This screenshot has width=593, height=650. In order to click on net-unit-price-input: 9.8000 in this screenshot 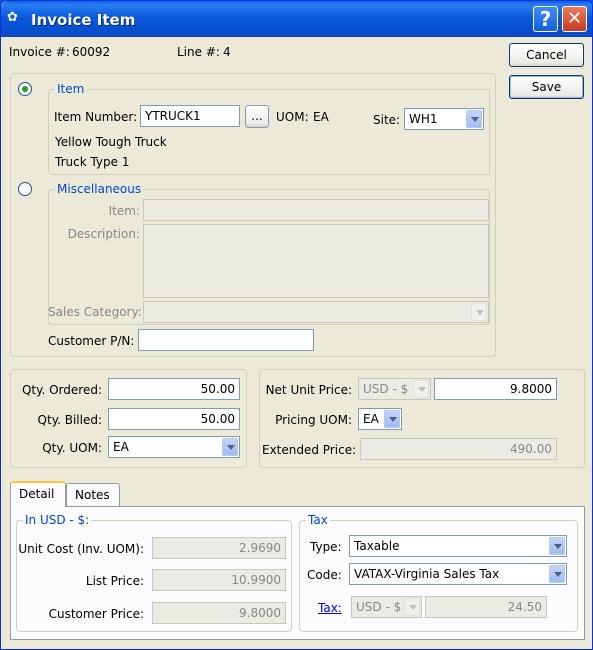, I will do `click(495, 389)`.